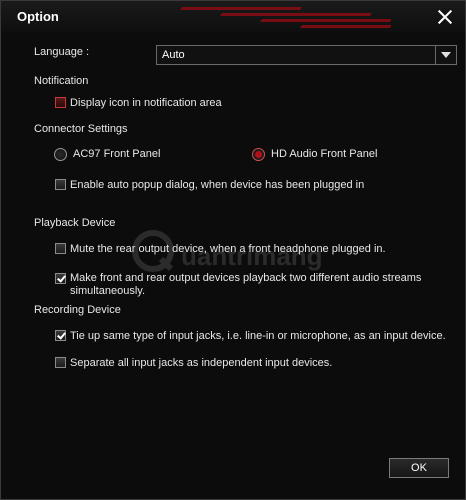  Describe the element at coordinates (75, 223) in the screenshot. I see `playback-heading: Playback Device` at that location.